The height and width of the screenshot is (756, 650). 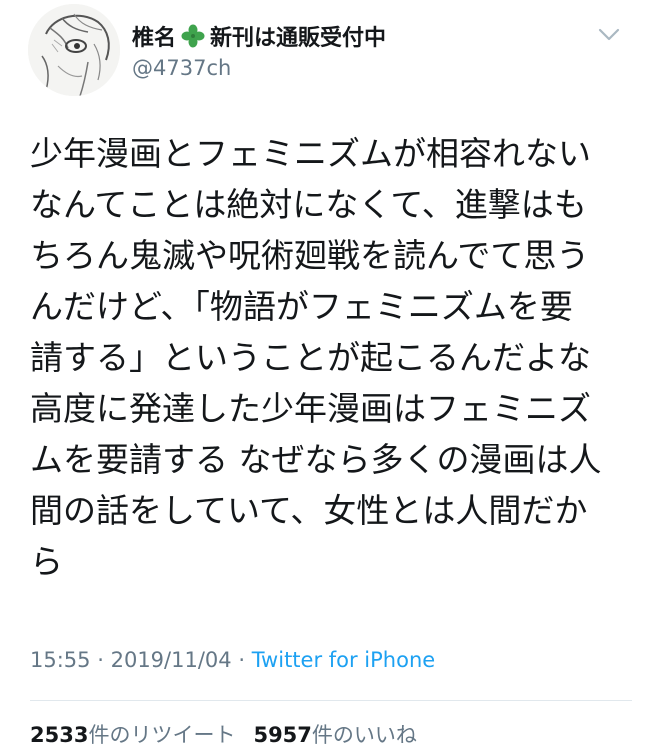 What do you see at coordinates (154, 38) in the screenshot?
I see `display-name: 椎名` at bounding box center [154, 38].